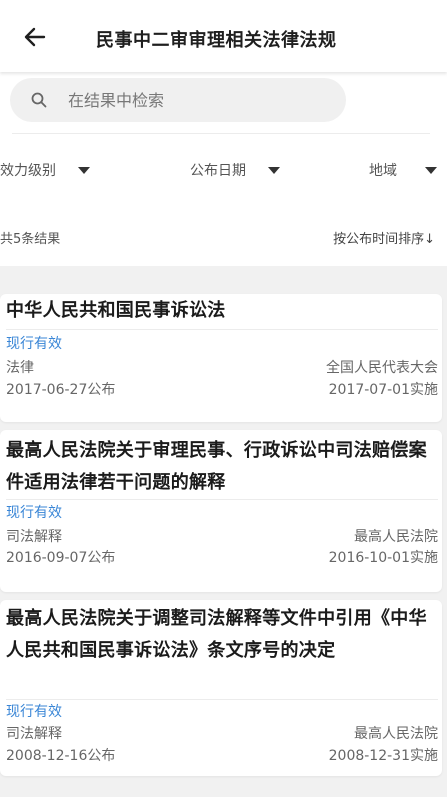 This screenshot has width=447, height=797. I want to click on effective-date: 2008-12-31实施, so click(383, 756).